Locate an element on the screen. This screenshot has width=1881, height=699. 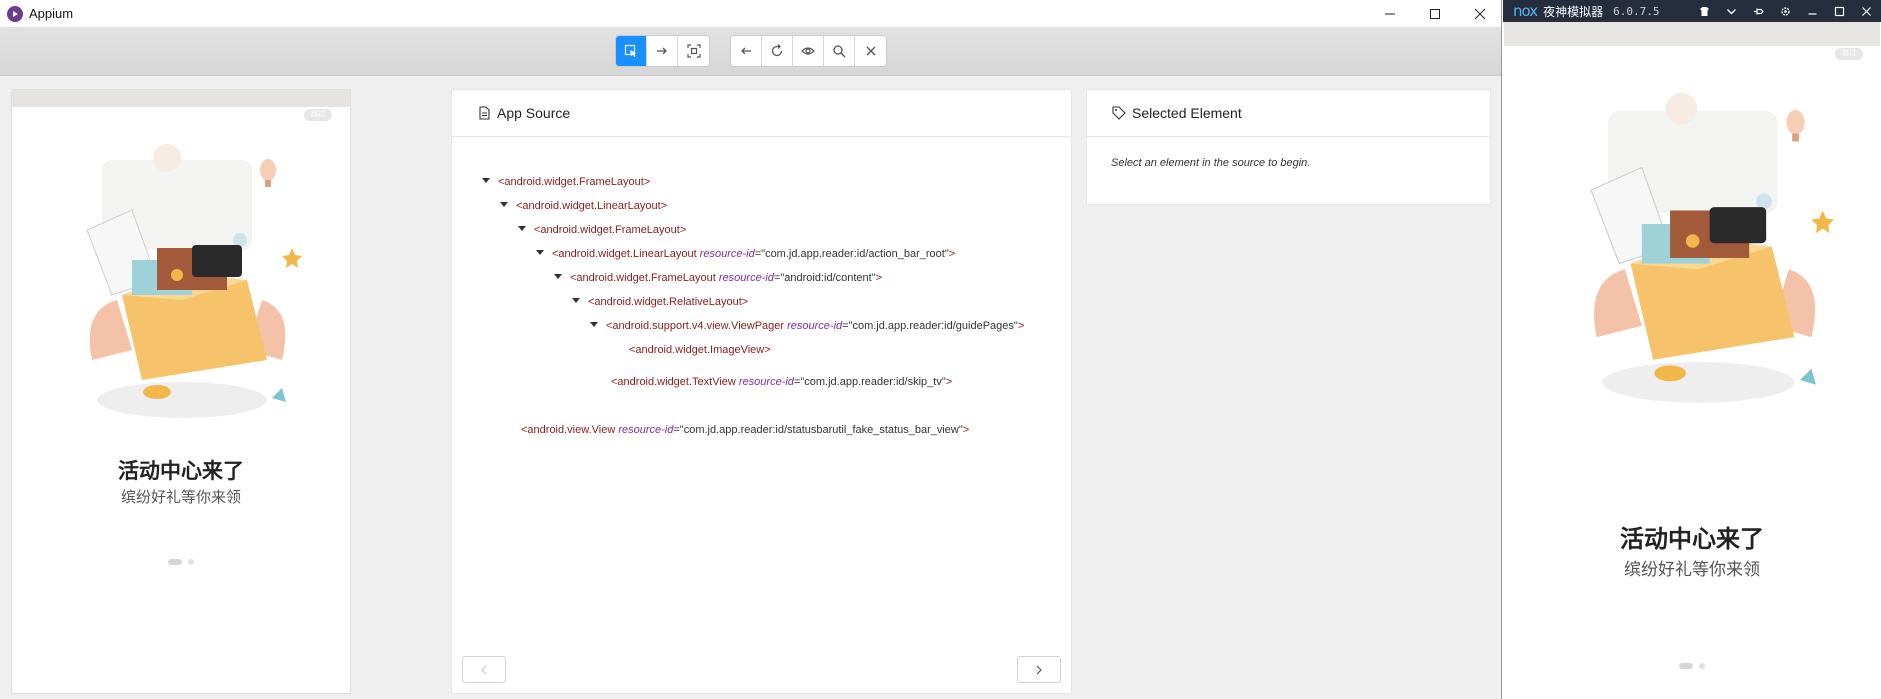
tap-coordinates-icon is located at coordinates (693, 51).